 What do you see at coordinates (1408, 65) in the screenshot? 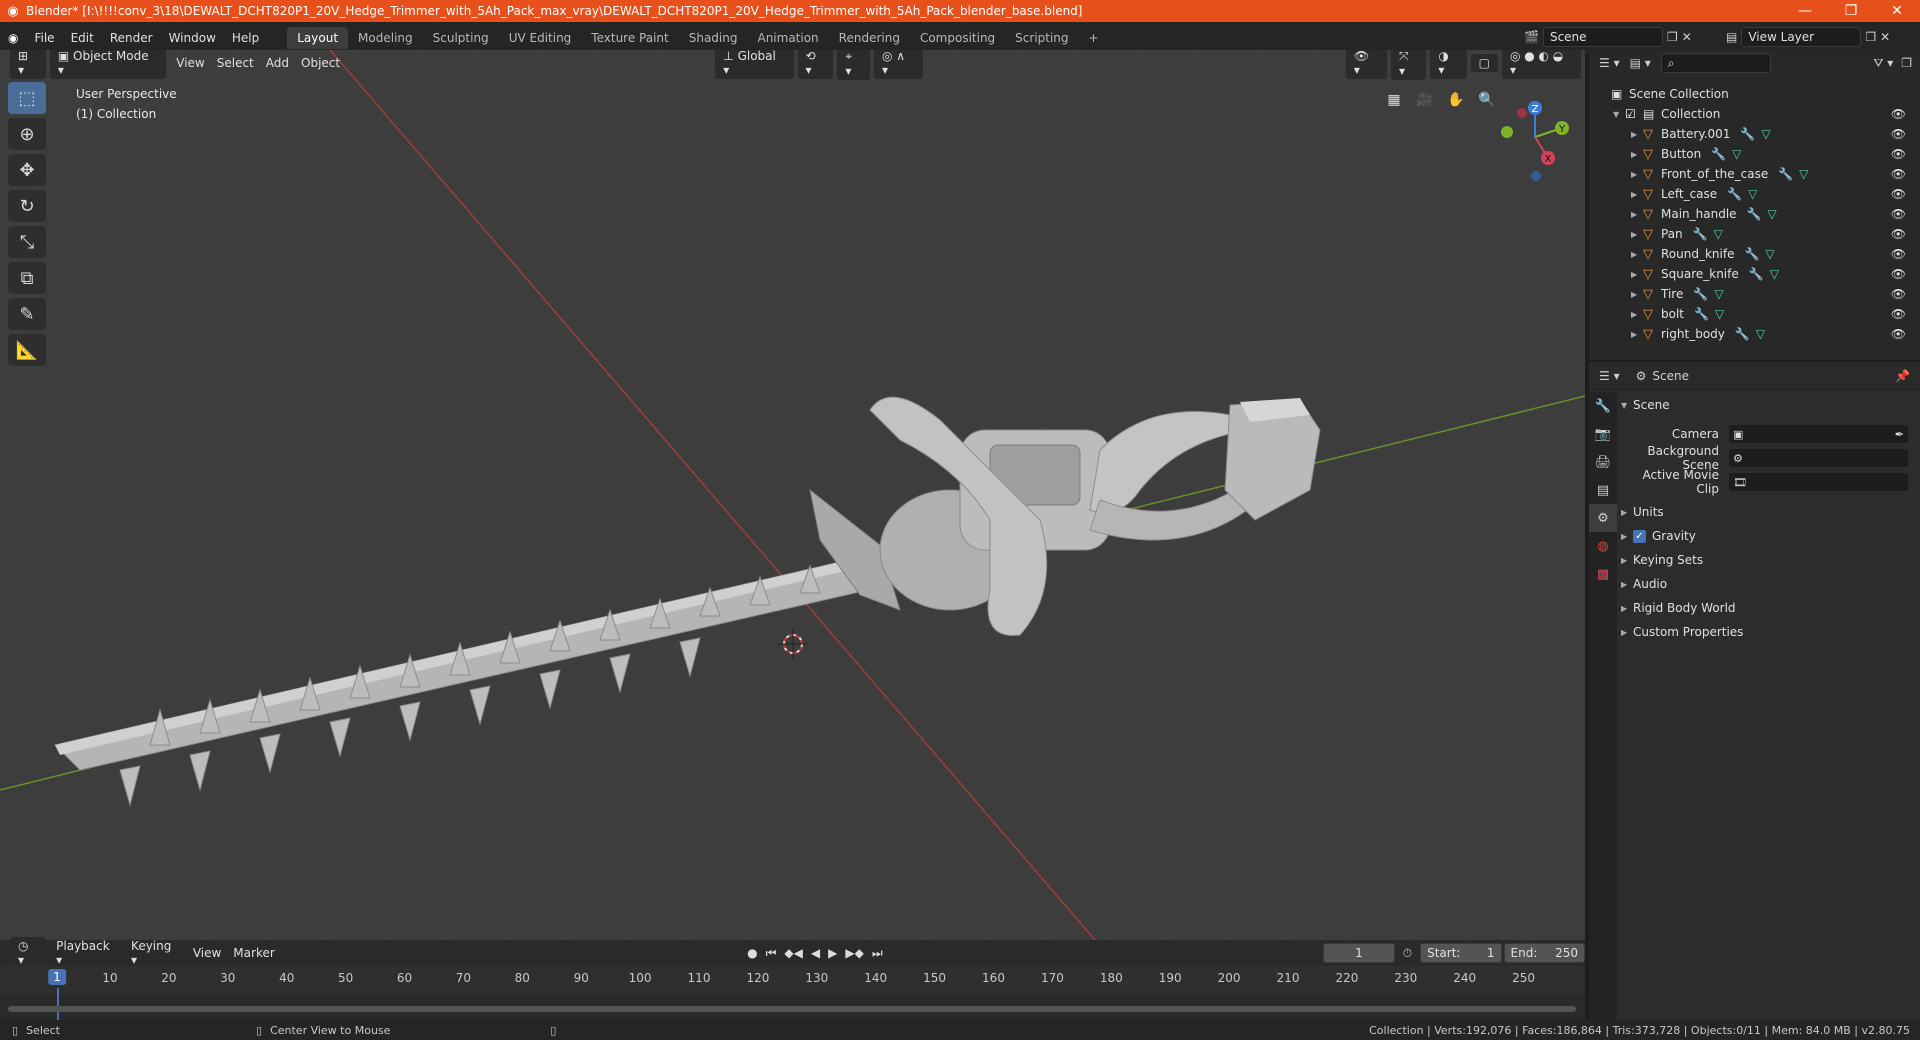
I see `gizmo-toggle-icon: ⤧ ▾` at bounding box center [1408, 65].